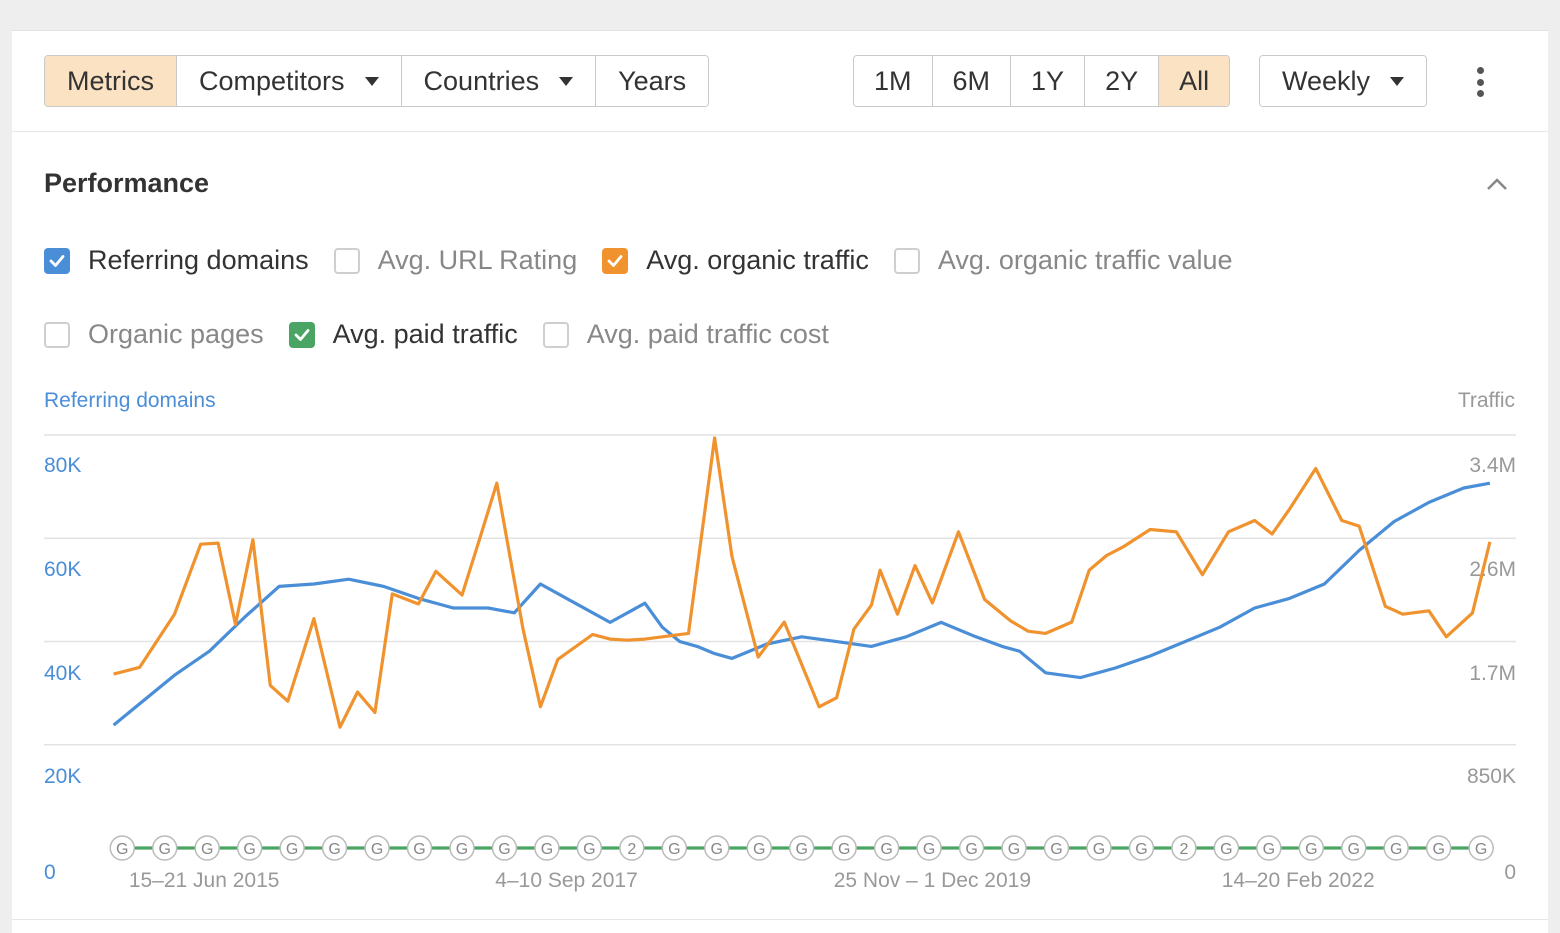  What do you see at coordinates (780, 919) in the screenshot?
I see `card-bottom-divider` at bounding box center [780, 919].